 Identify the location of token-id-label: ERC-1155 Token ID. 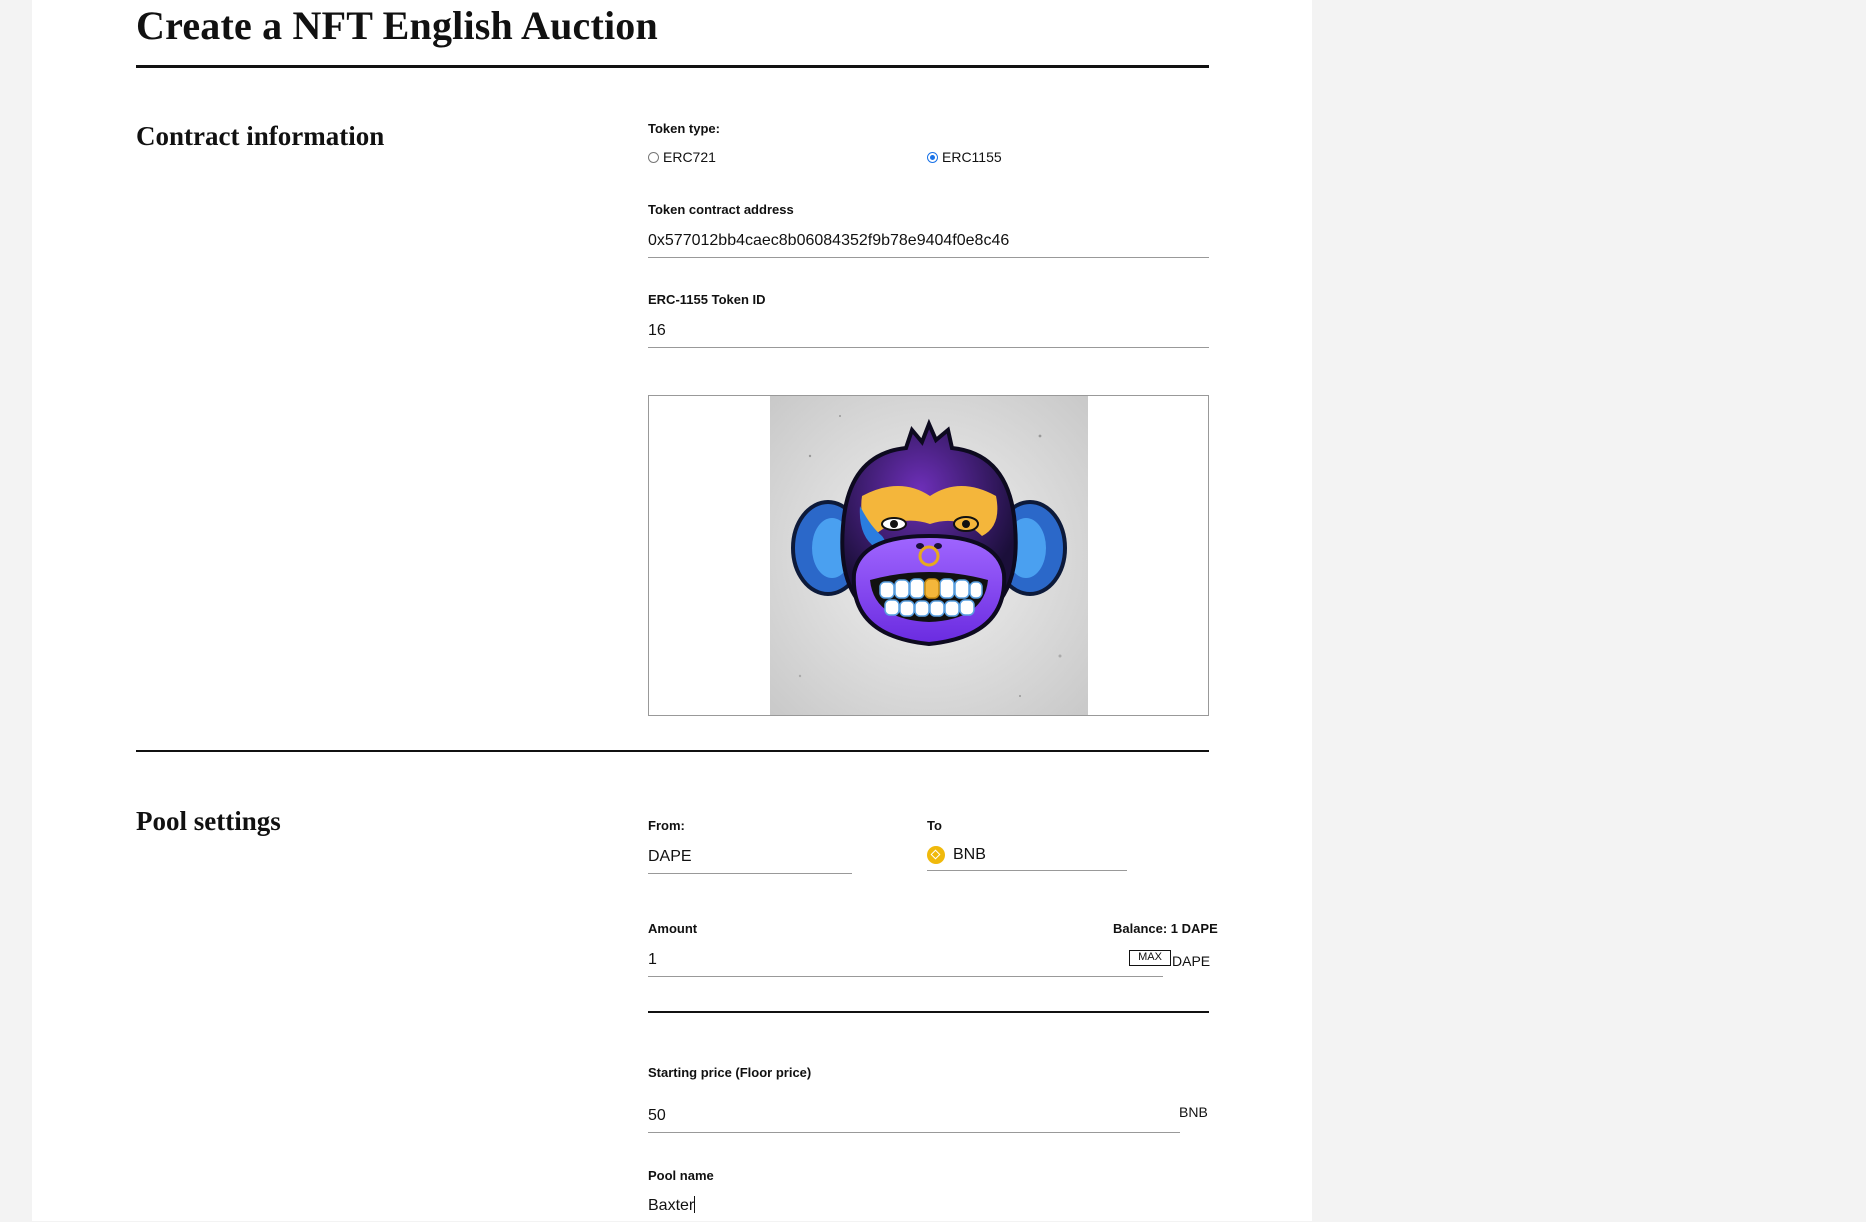
(707, 299).